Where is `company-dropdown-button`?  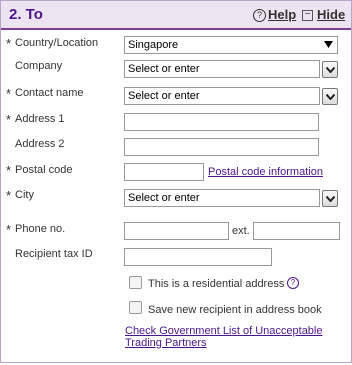
company-dropdown-button is located at coordinates (330, 69).